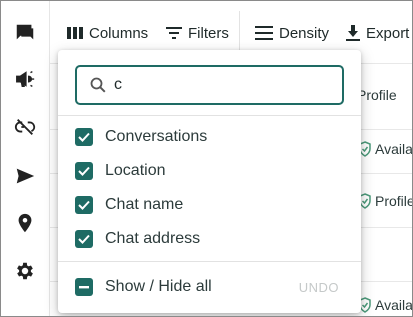  What do you see at coordinates (304, 33) in the screenshot?
I see `density-label: Density` at bounding box center [304, 33].